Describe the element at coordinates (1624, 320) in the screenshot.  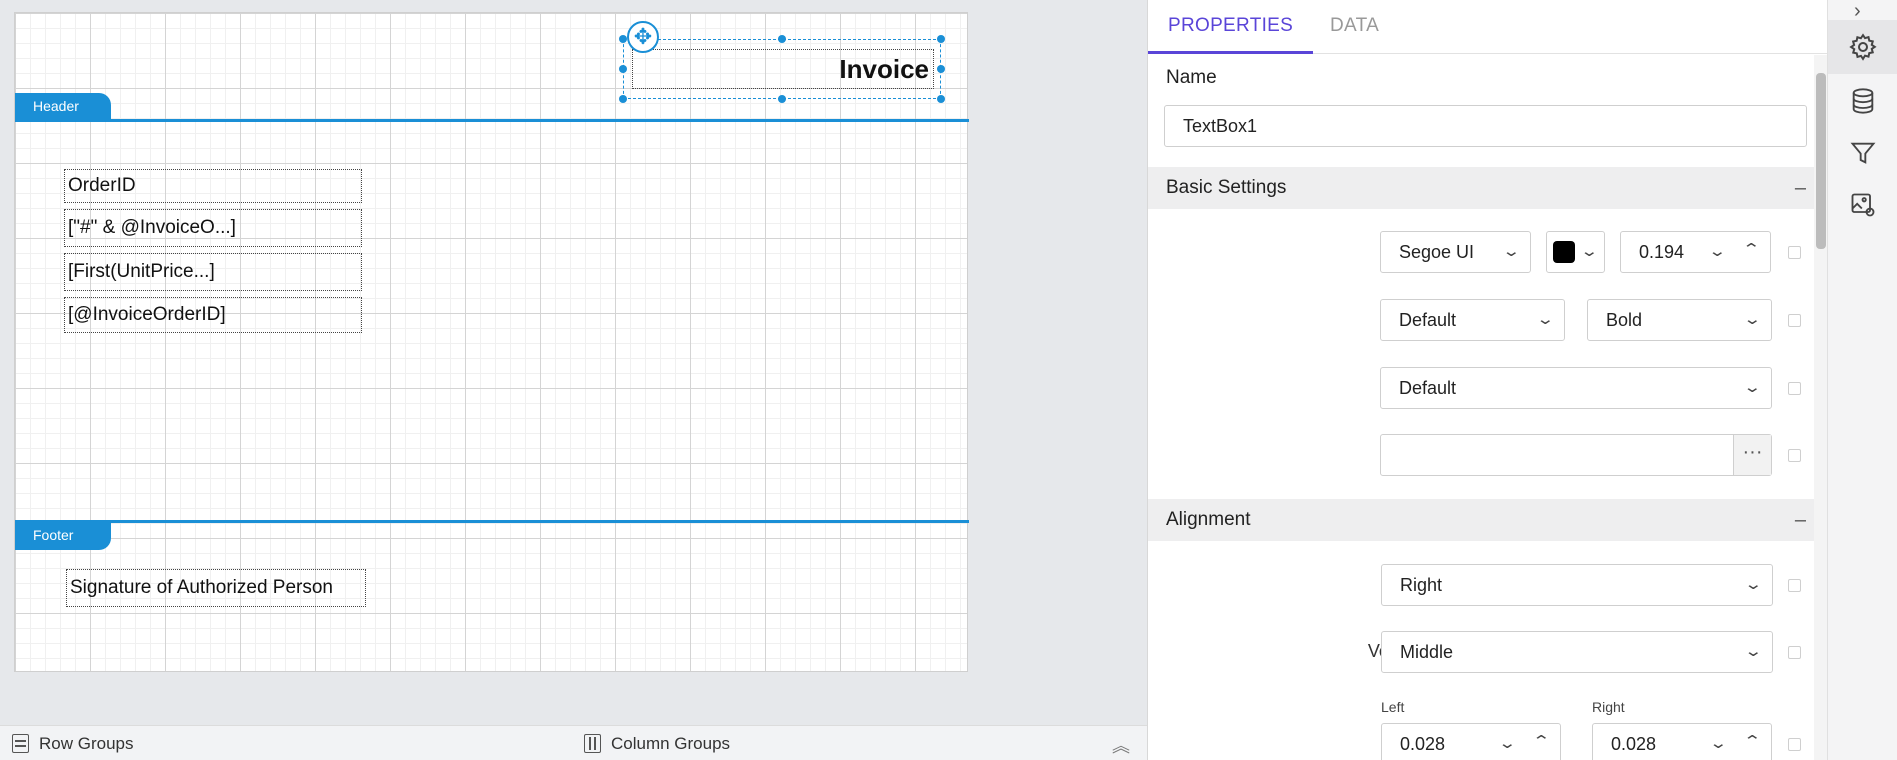
I see `font-weight-value: Bold` at that location.